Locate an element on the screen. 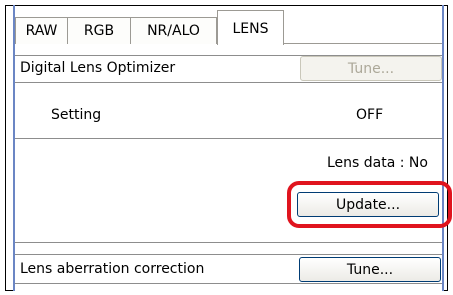 Image resolution: width=453 pixels, height=295 pixels. tab-rgb-label: RGB is located at coordinates (99, 31).